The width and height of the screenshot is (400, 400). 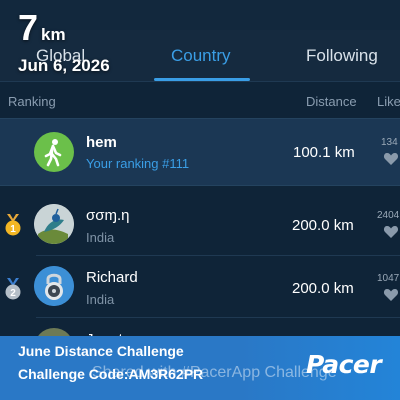 I want to click on active-tab-indicator, so click(x=202, y=79).